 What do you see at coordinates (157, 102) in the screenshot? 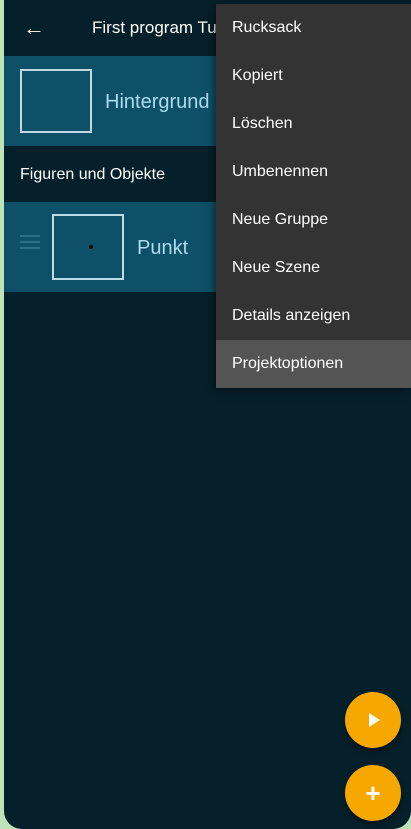
I see `background-label: Hintergrund` at bounding box center [157, 102].